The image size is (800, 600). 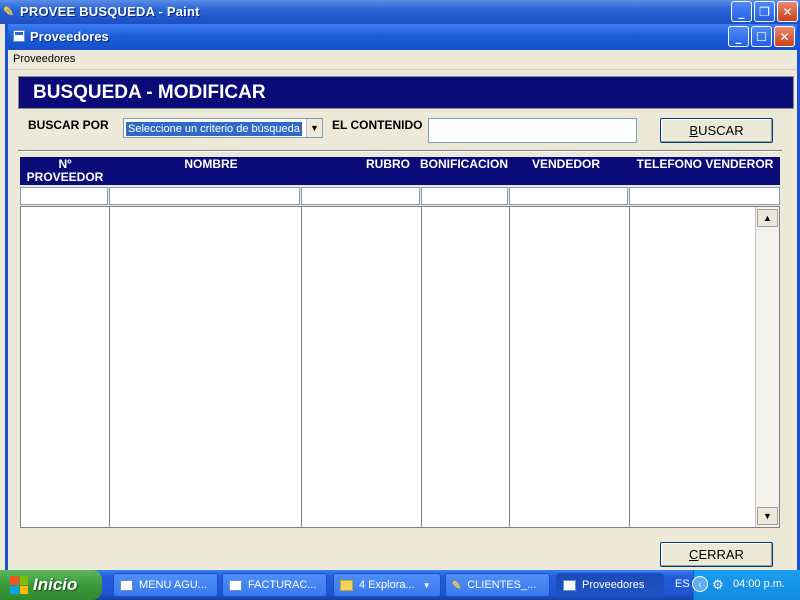 I want to click on window-title-bar: Proveedores _ ☐ ✕, so click(x=402, y=37).